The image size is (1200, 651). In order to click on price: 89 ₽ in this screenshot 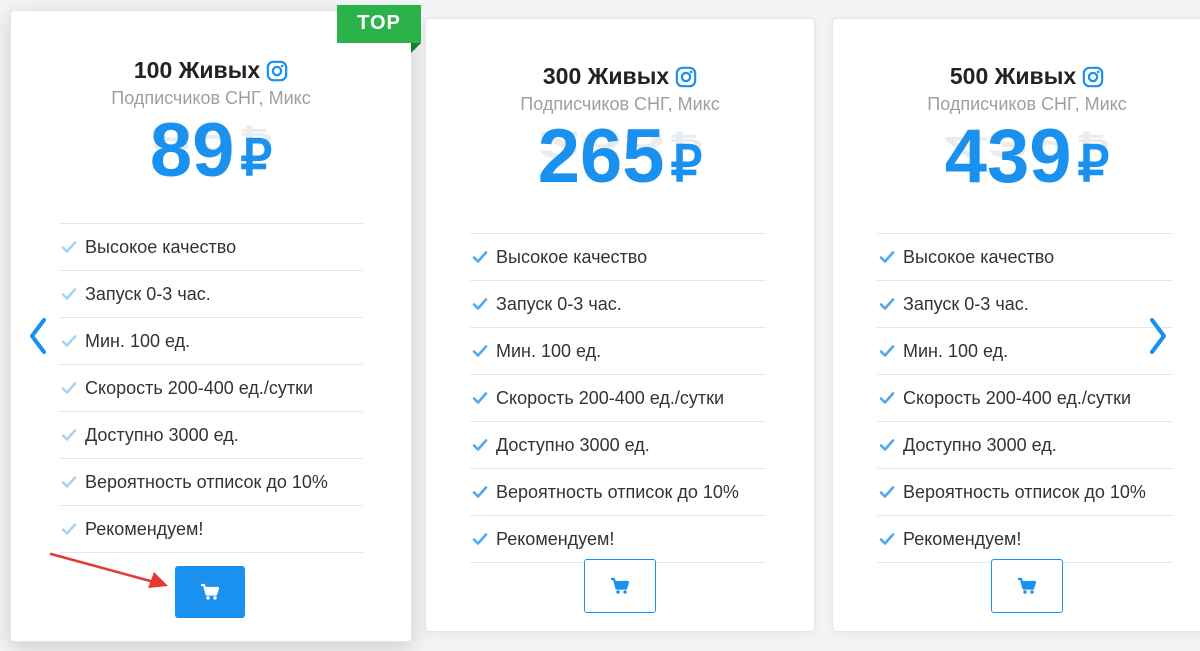, I will do `click(211, 151)`.